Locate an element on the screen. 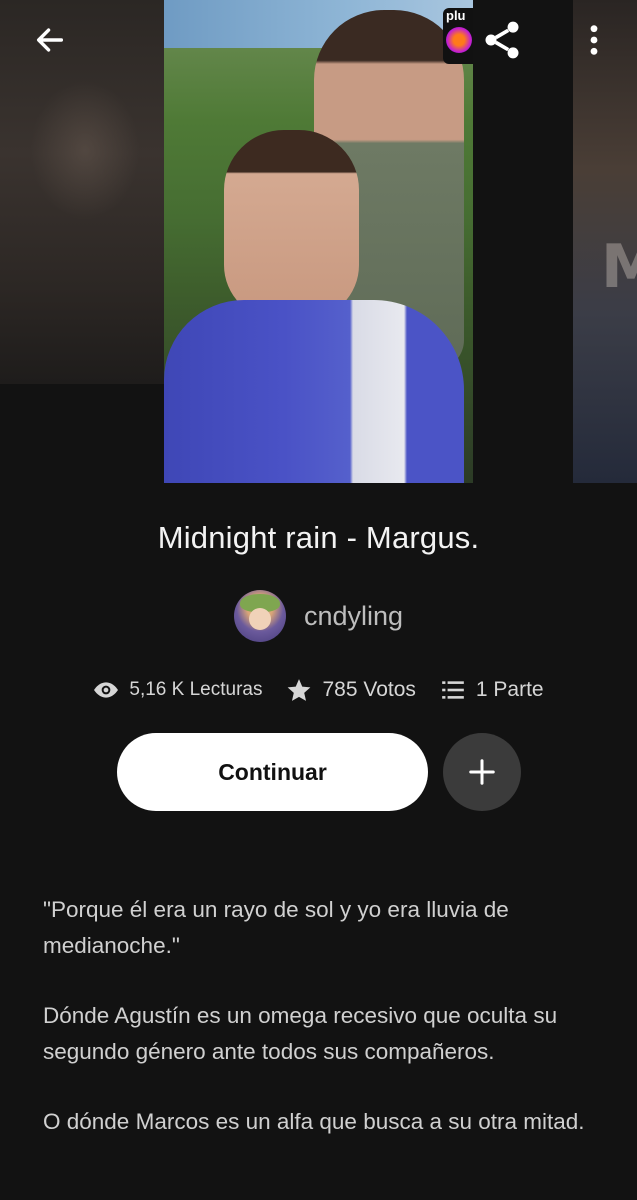  reads-stat: 5,16 K Lecturas is located at coordinates (177, 690).